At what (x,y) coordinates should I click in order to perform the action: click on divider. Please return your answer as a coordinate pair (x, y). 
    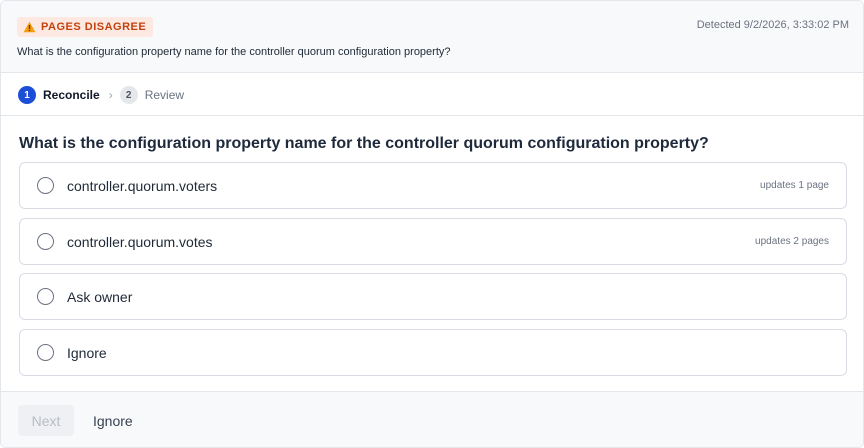
    Looking at the image, I should click on (432, 115).